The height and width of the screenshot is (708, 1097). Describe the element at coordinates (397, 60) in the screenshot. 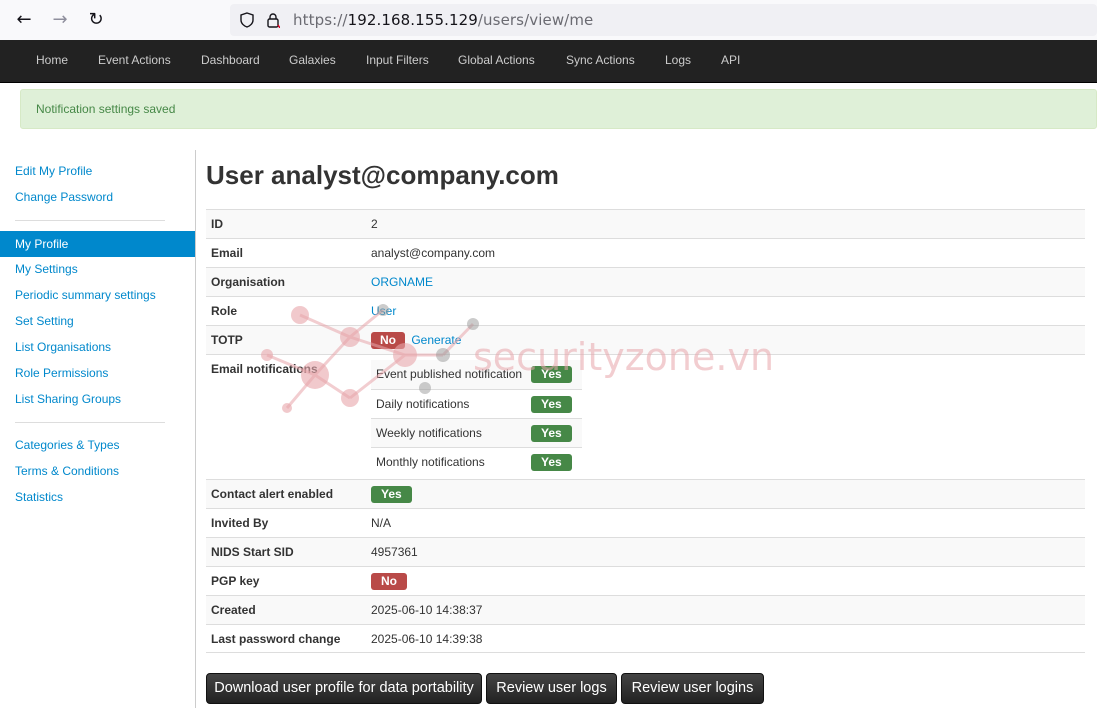

I see `nav-input-filters: Input Filters` at that location.